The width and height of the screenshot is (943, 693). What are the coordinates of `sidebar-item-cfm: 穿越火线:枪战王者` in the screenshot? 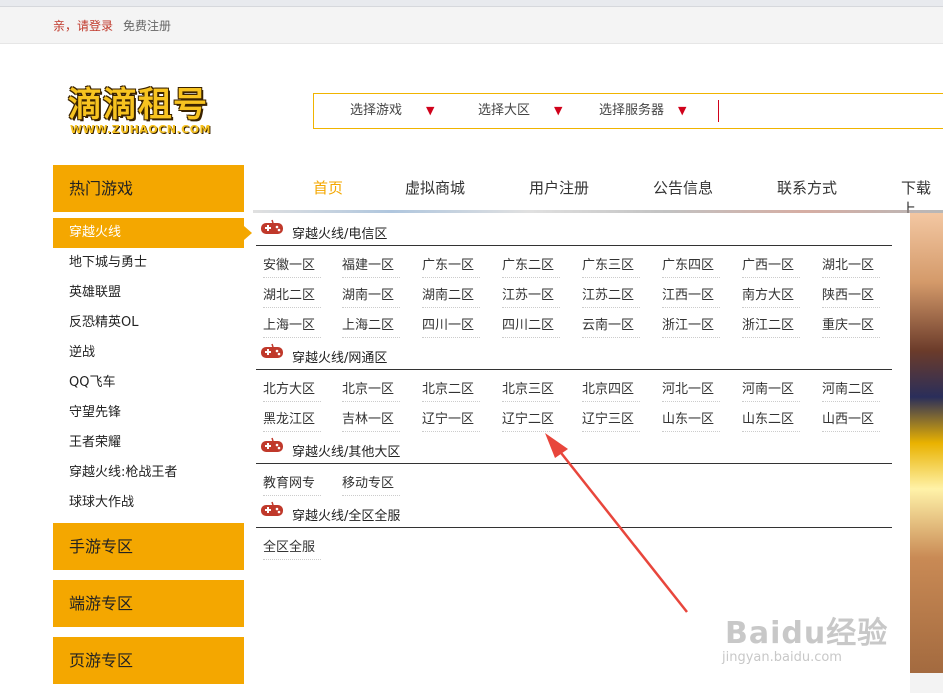 It's located at (148, 473).